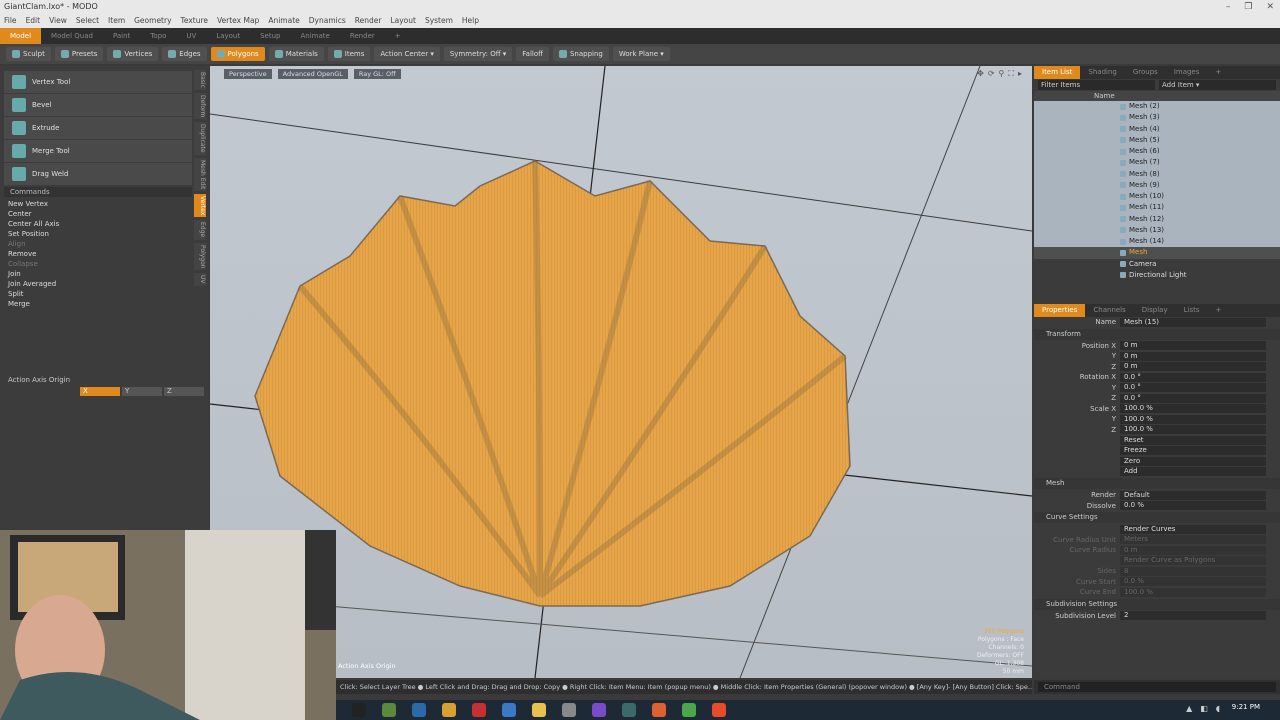  What do you see at coordinates (1217, 85) in the screenshot?
I see `add-item-dropdown: Add Item ▾` at bounding box center [1217, 85].